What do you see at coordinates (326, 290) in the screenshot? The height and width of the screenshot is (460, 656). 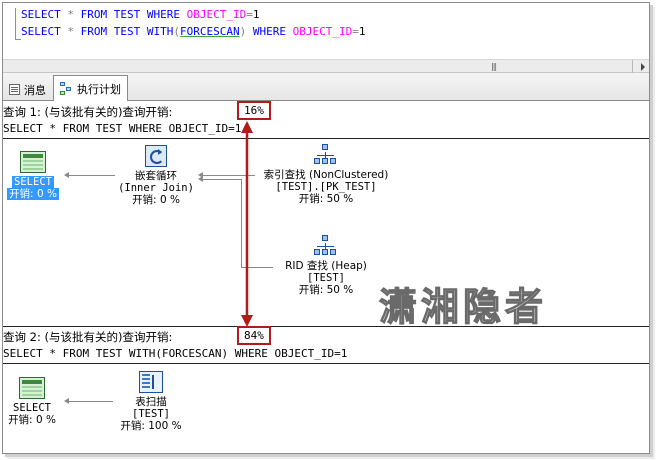 I see `q1-rid-cost: 开销: 50 %` at bounding box center [326, 290].